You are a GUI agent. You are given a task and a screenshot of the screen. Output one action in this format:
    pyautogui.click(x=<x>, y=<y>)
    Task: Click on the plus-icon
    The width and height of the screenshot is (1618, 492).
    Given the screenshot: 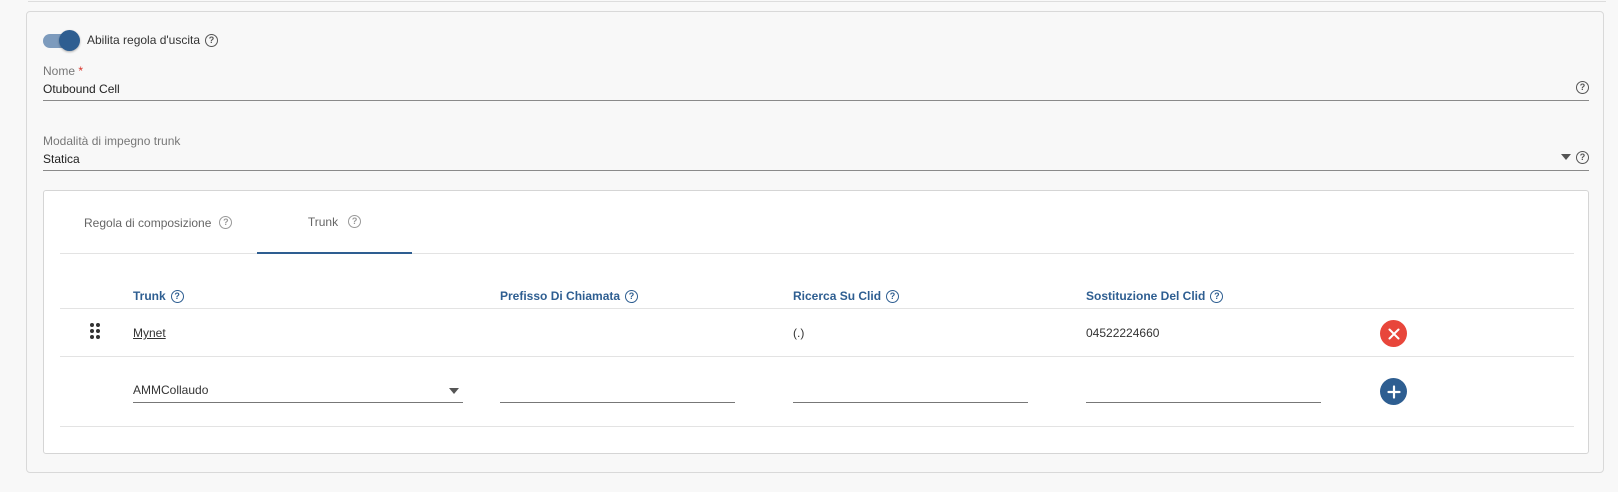 What is the action you would take?
    pyautogui.click(x=1393, y=391)
    